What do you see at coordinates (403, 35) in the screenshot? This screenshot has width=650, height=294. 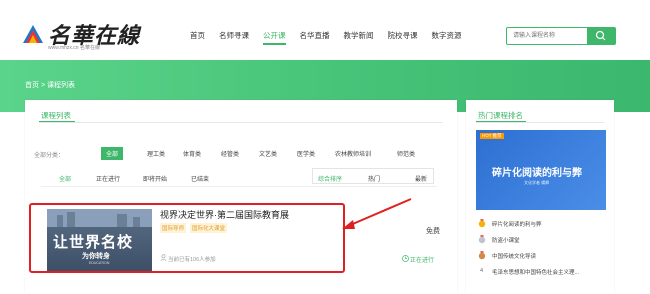 I see `nav-school-courses: 院校寻课` at bounding box center [403, 35].